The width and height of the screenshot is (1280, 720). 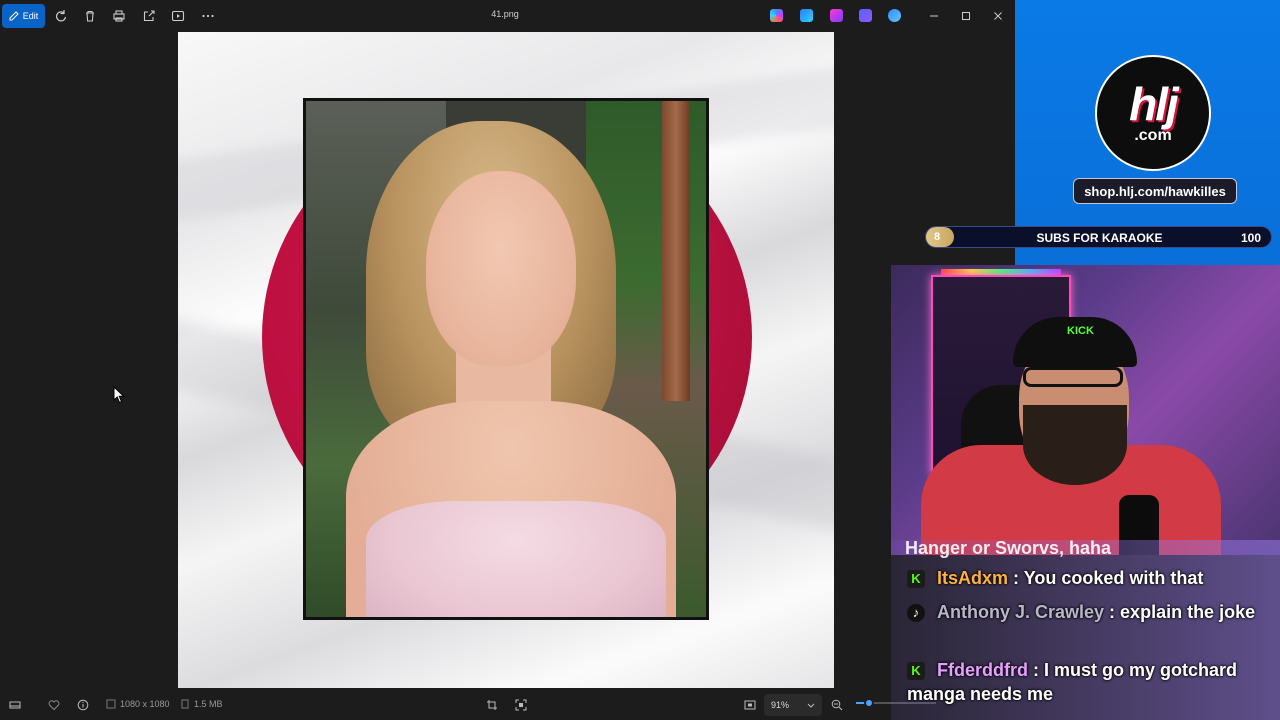 I want to click on photo-tree-trunk, so click(x=676, y=251).